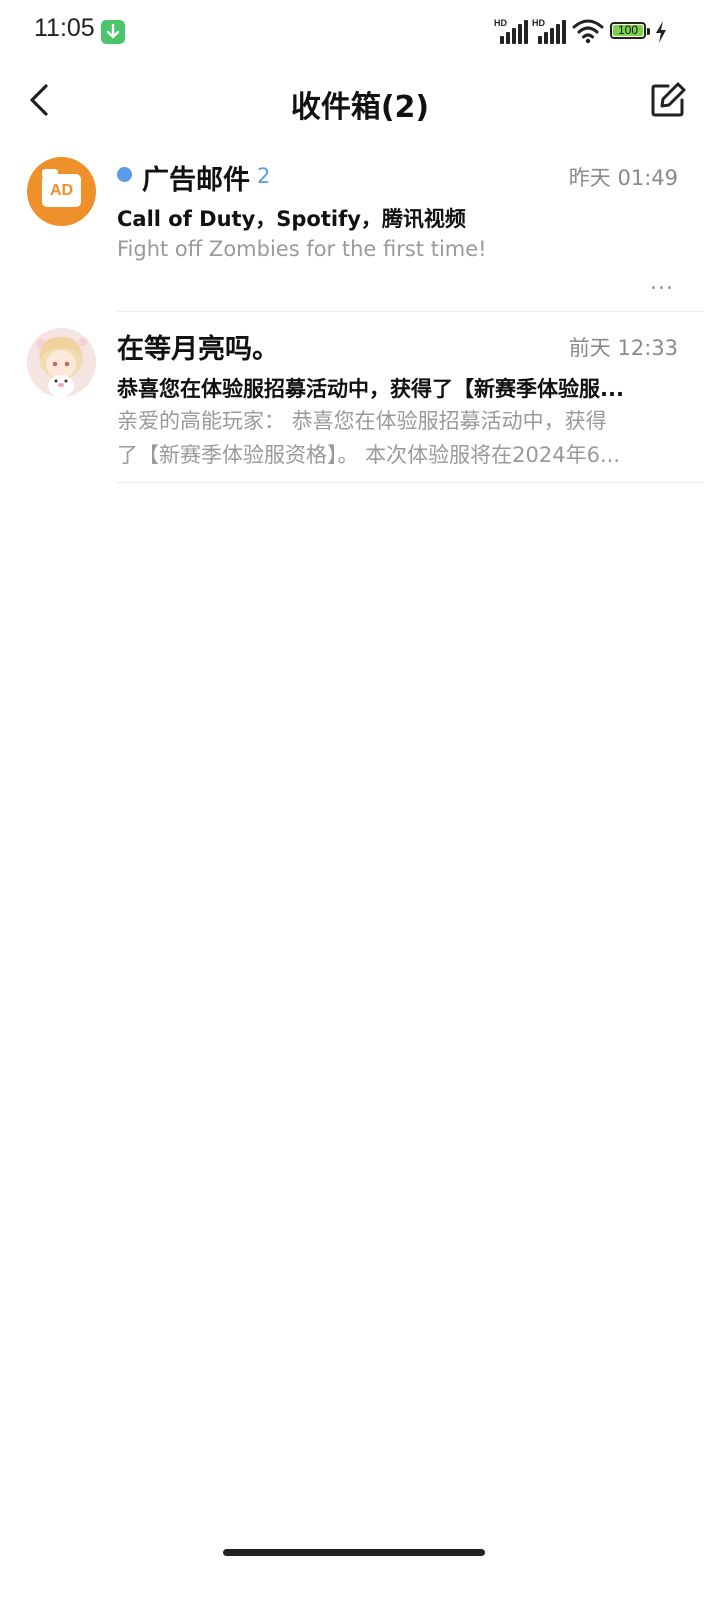 The height and width of the screenshot is (1600, 720). Describe the element at coordinates (64, 28) in the screenshot. I see `status-time: 11:05` at that location.